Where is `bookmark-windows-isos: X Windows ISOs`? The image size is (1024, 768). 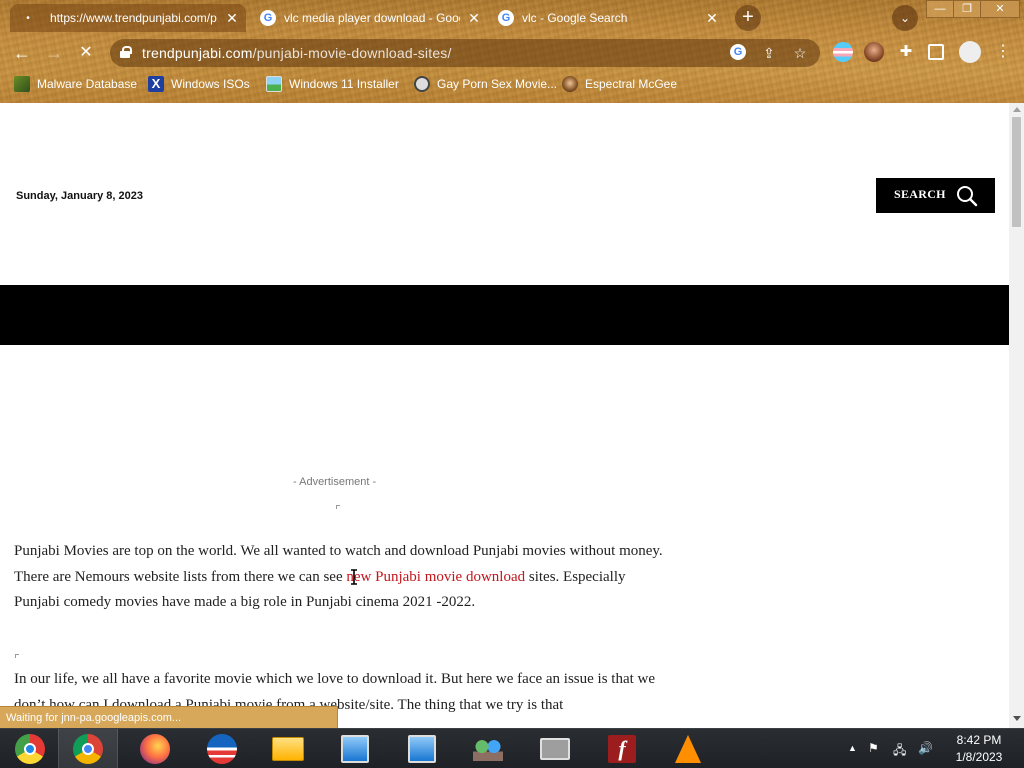 bookmark-windows-isos: X Windows ISOs is located at coordinates (199, 84).